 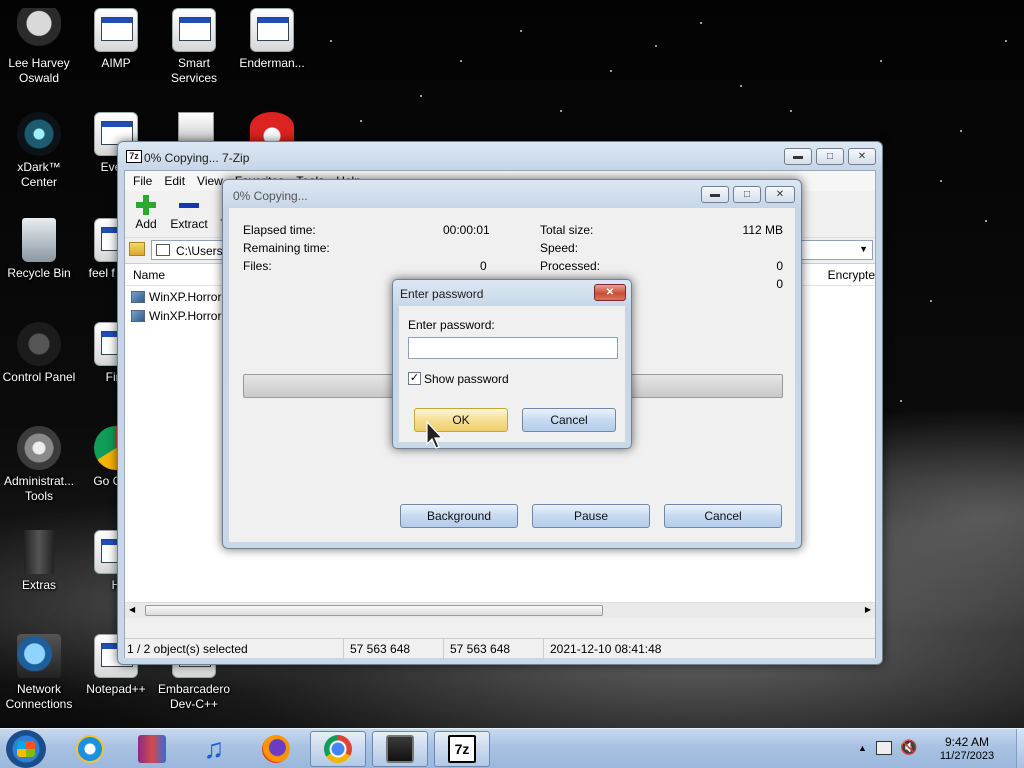 What do you see at coordinates (606, 649) in the screenshot?
I see `status-modified: 2021-12-10 08:41:48` at bounding box center [606, 649].